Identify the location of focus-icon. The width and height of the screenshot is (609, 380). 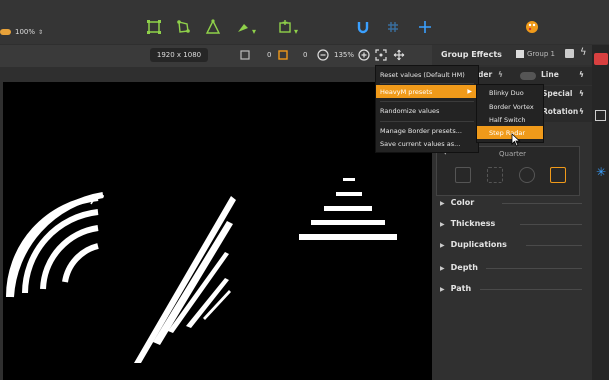
(381, 55).